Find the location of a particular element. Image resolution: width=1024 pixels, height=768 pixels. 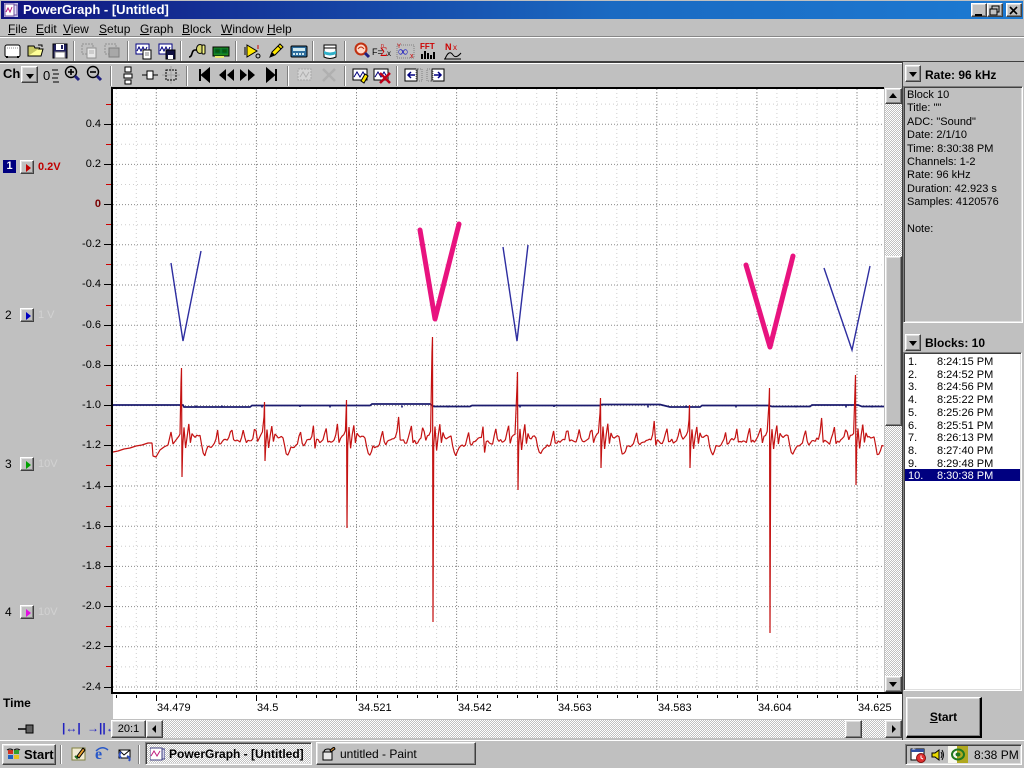

svg-text: 30 is located at coordinates (914, 749).